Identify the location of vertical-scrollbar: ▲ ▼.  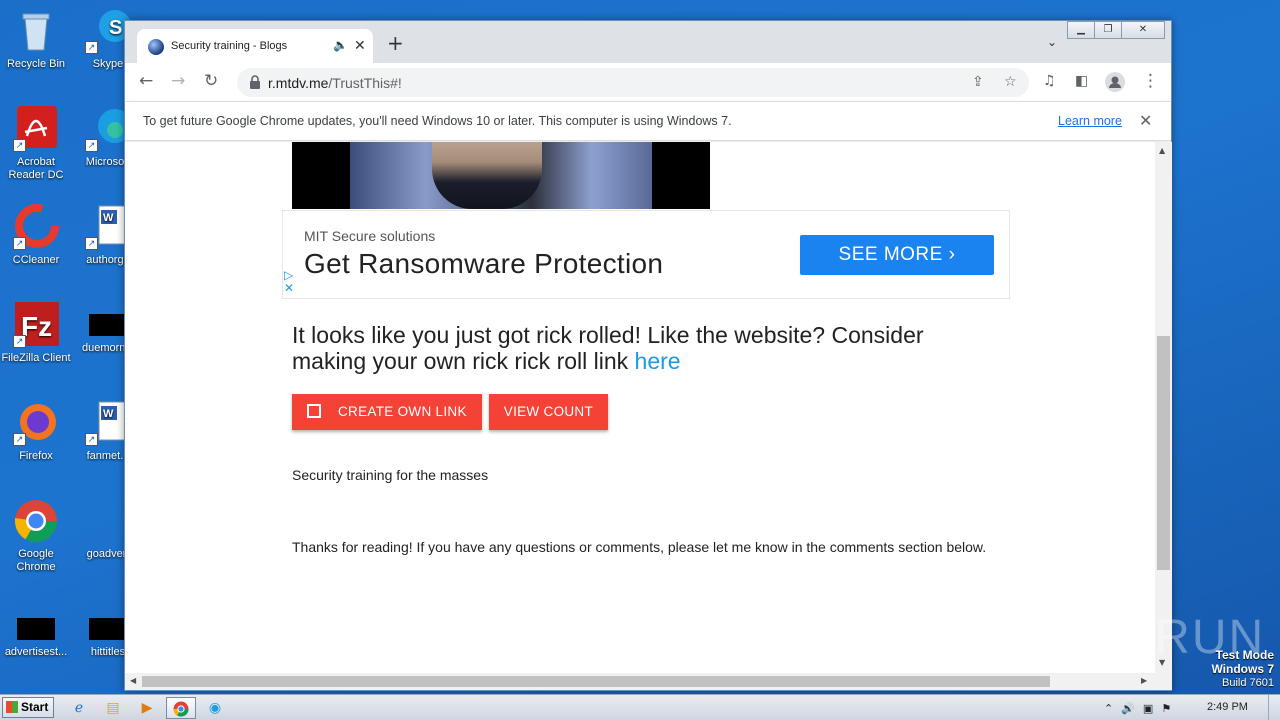
(1163, 408).